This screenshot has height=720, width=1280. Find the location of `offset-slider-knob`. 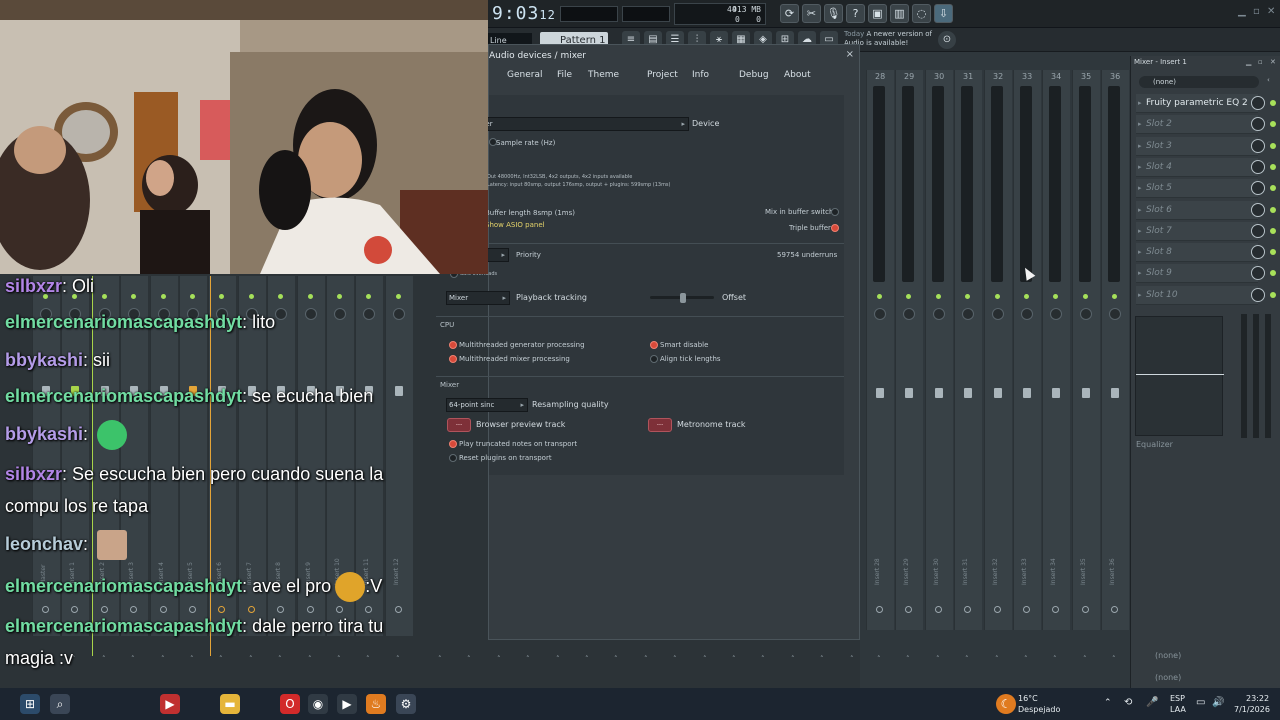

offset-slider-knob is located at coordinates (683, 298).